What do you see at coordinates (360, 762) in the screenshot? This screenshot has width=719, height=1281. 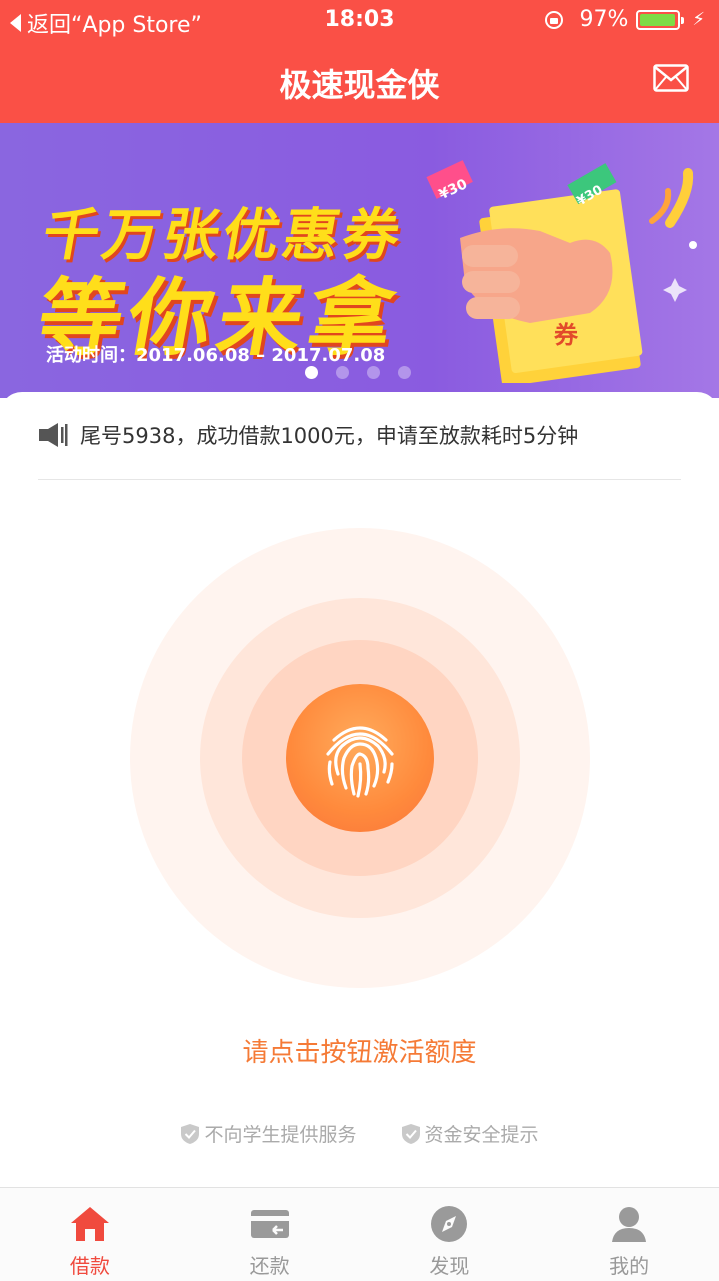 I see `fingerprint-icon` at bounding box center [360, 762].